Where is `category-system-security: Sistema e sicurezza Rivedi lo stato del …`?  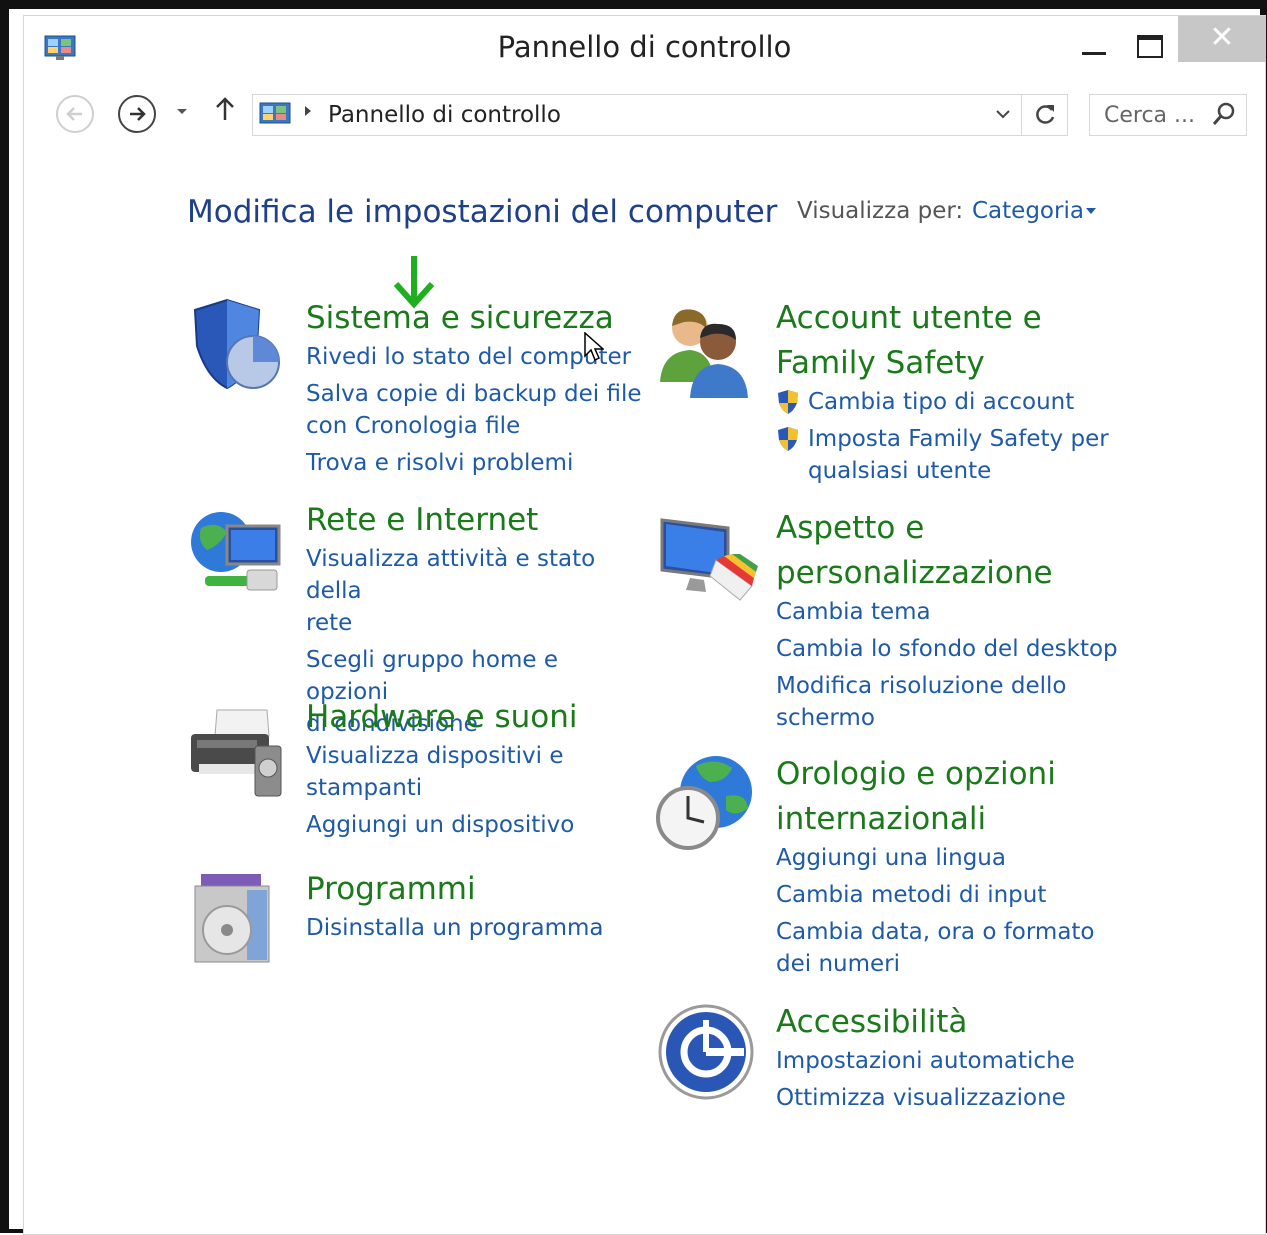 category-system-security: Sistema e sicurezza Rivedi lo stato del … is located at coordinates (476, 387).